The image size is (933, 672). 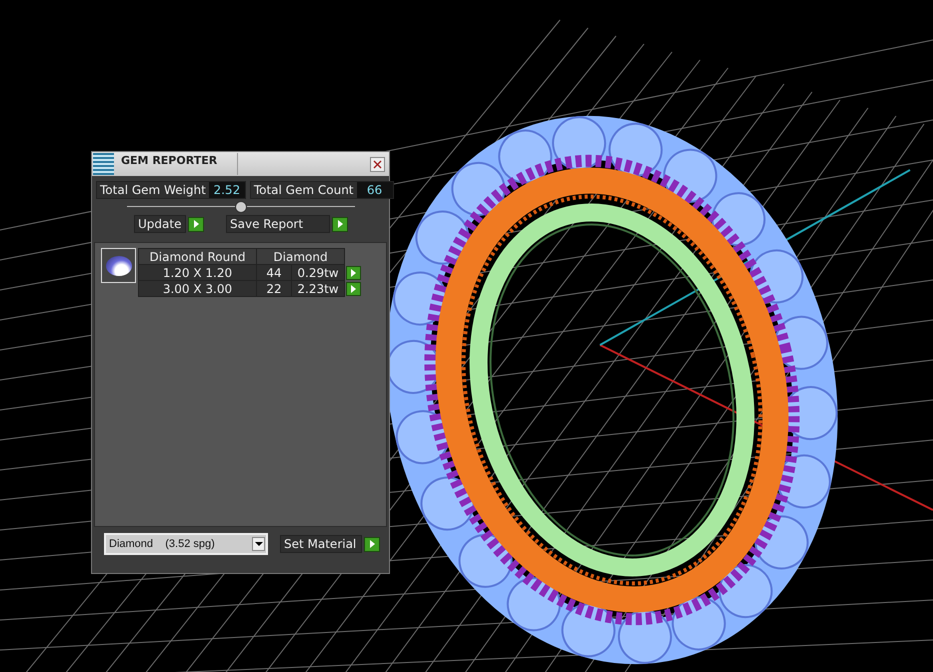 I want to click on window-title: GEM REPORTER, so click(x=169, y=160).